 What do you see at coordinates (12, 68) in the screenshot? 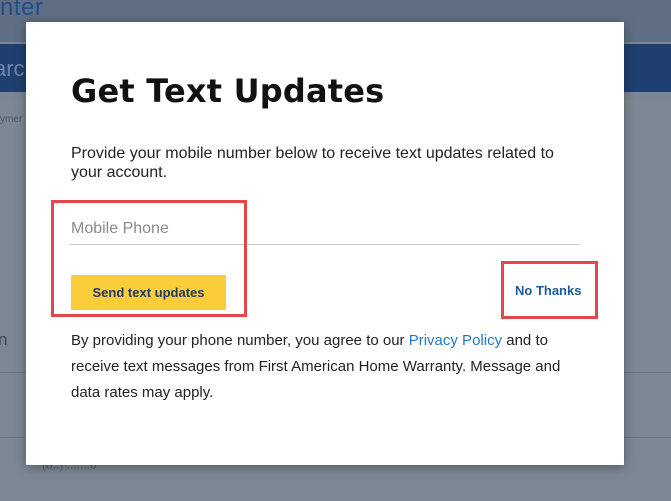
I see `background-banner-text: arc` at bounding box center [12, 68].